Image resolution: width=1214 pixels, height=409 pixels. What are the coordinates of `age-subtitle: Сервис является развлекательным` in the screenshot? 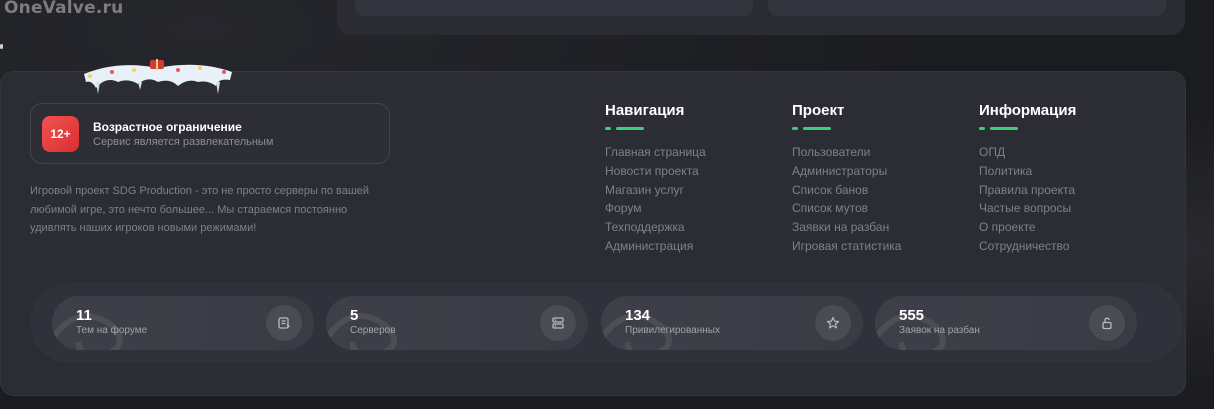 It's located at (183, 142).